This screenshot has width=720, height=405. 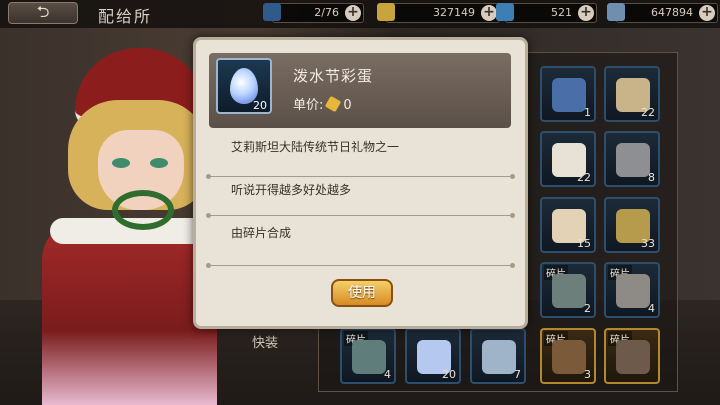 What do you see at coordinates (672, 12) in the screenshot?
I see `resource-crystal-value: 647894` at bounding box center [672, 12].